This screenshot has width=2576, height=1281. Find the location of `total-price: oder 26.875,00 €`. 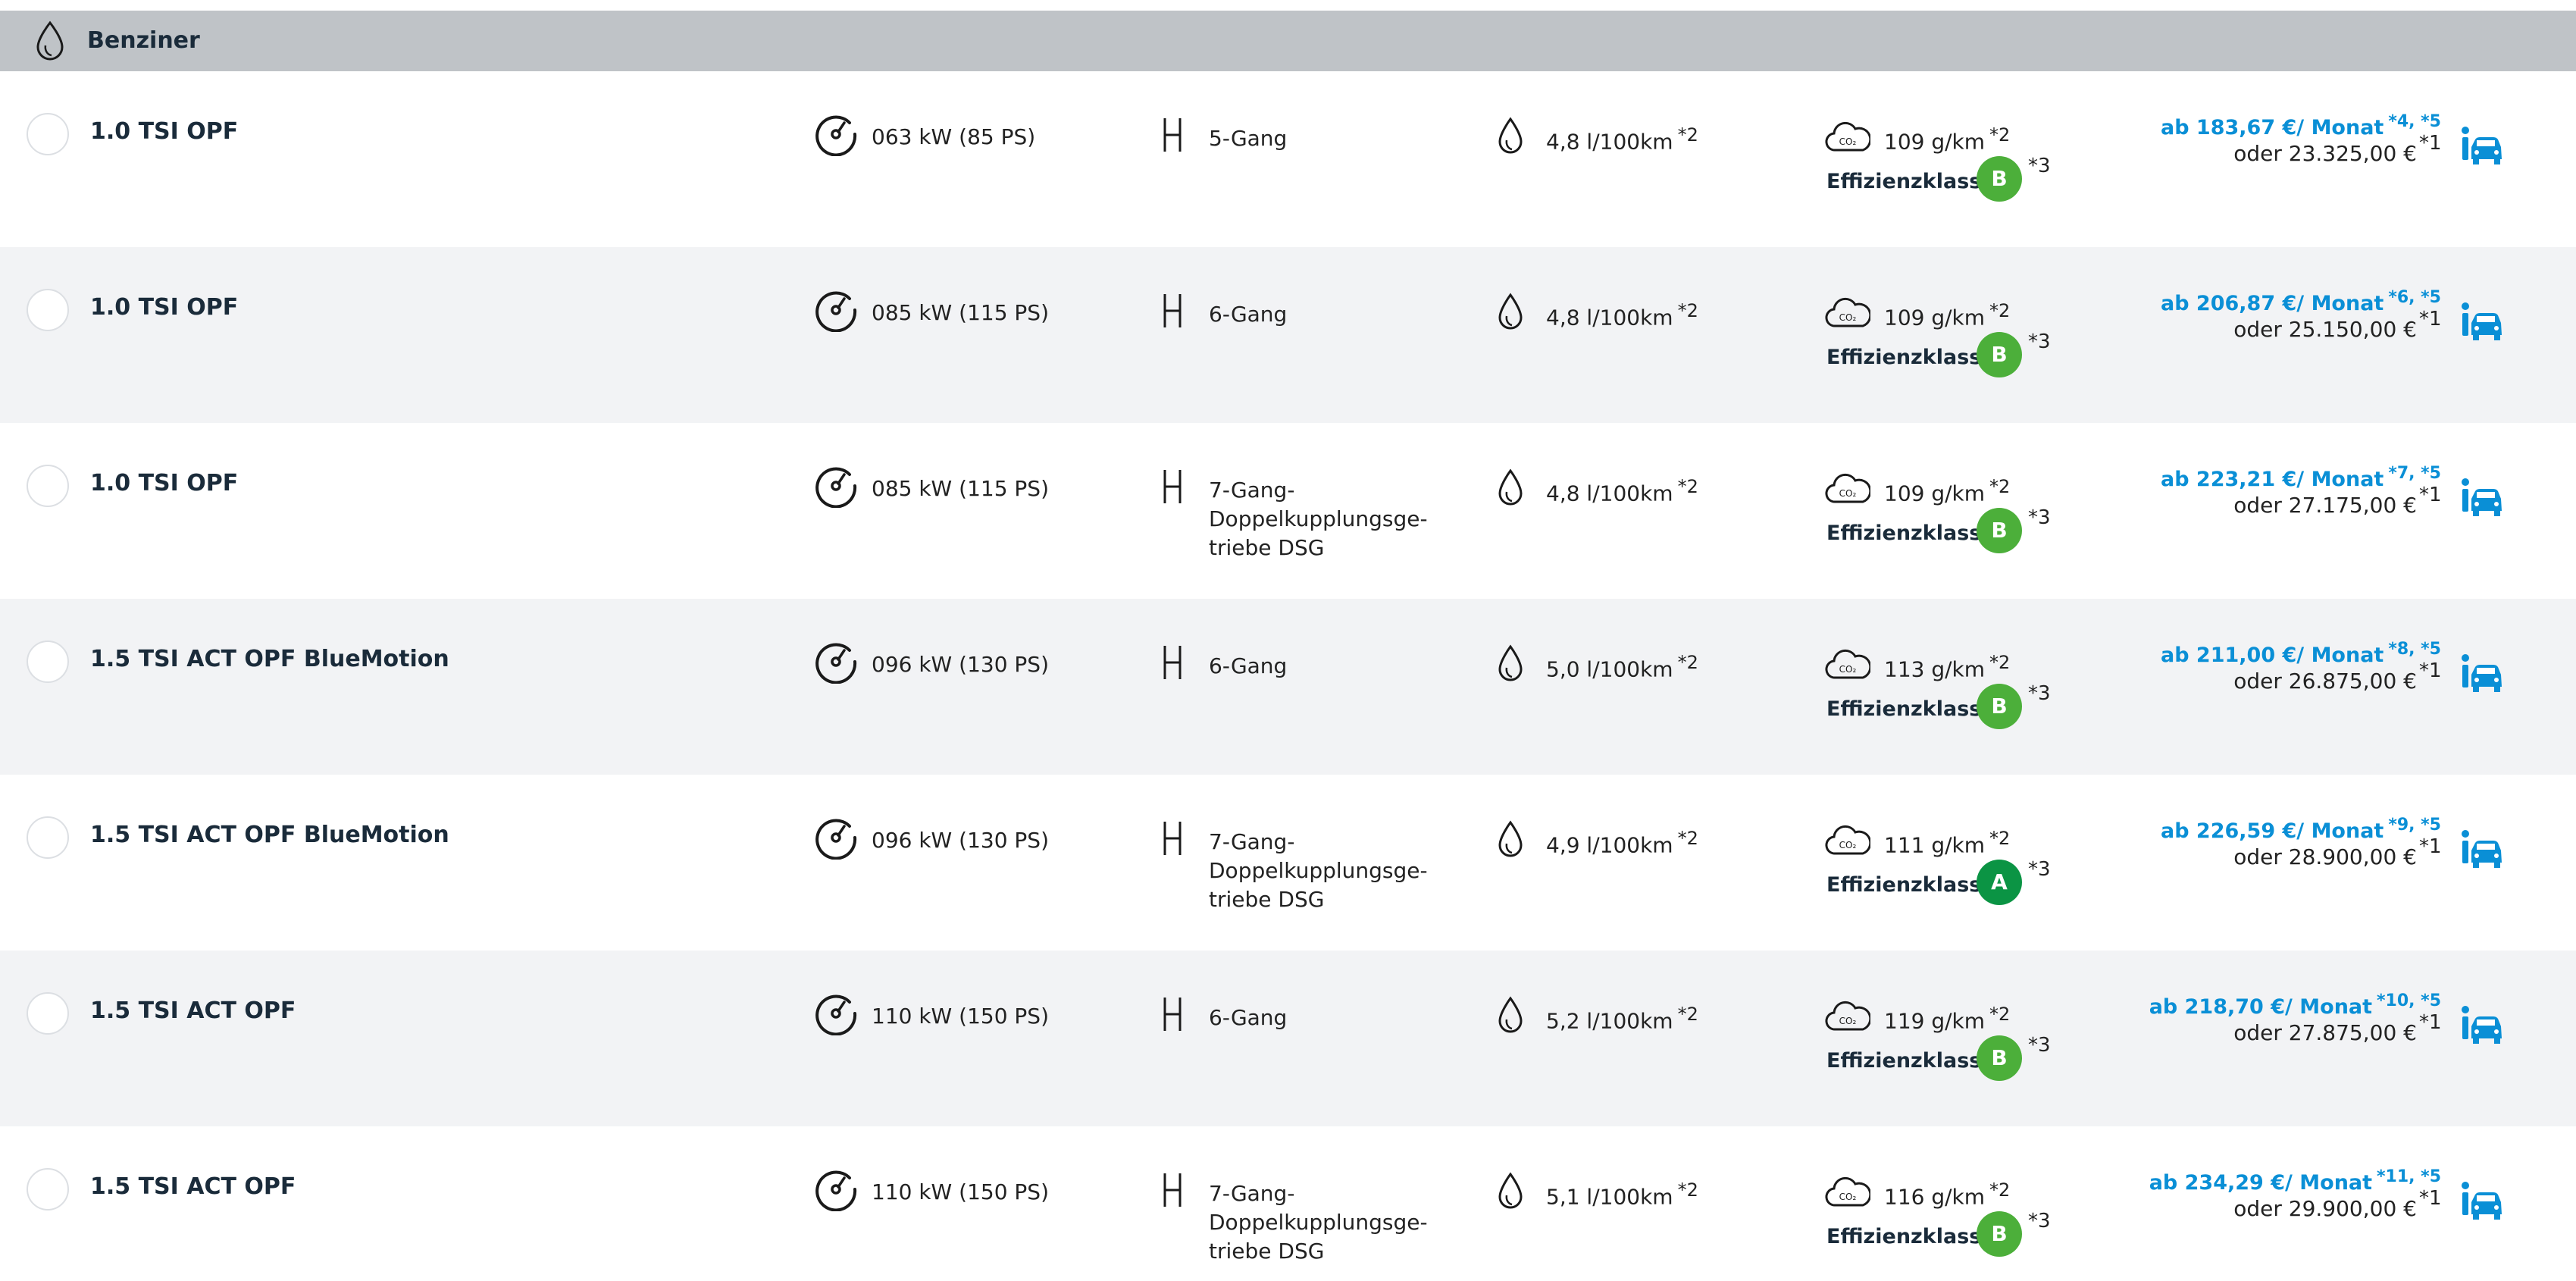

total-price: oder 26.875,00 € is located at coordinates (2325, 681).